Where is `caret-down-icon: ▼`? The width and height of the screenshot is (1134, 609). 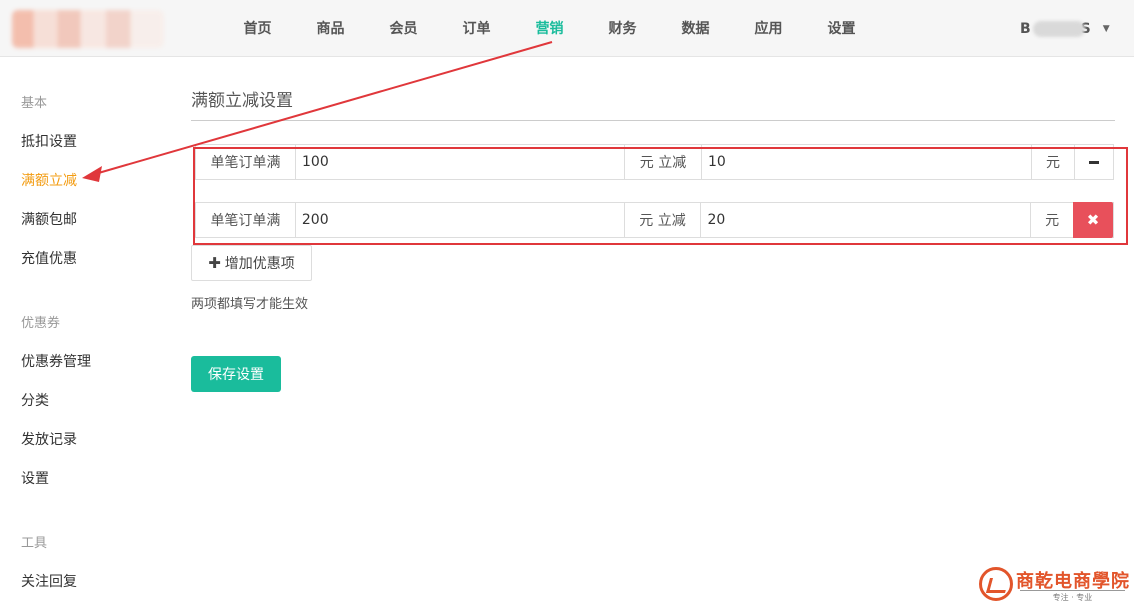
caret-down-icon: ▼ is located at coordinates (1106, 29).